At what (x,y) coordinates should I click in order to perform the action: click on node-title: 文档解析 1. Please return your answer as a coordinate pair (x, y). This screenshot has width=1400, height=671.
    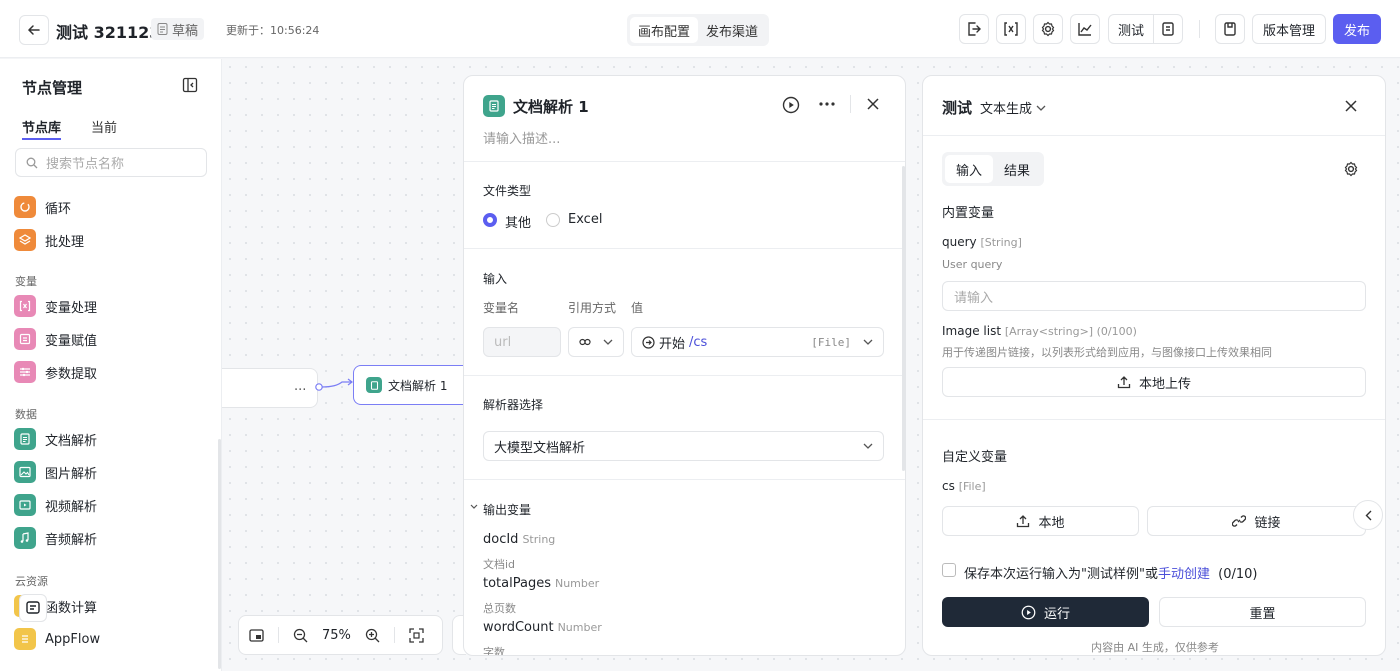
    Looking at the image, I should click on (551, 106).